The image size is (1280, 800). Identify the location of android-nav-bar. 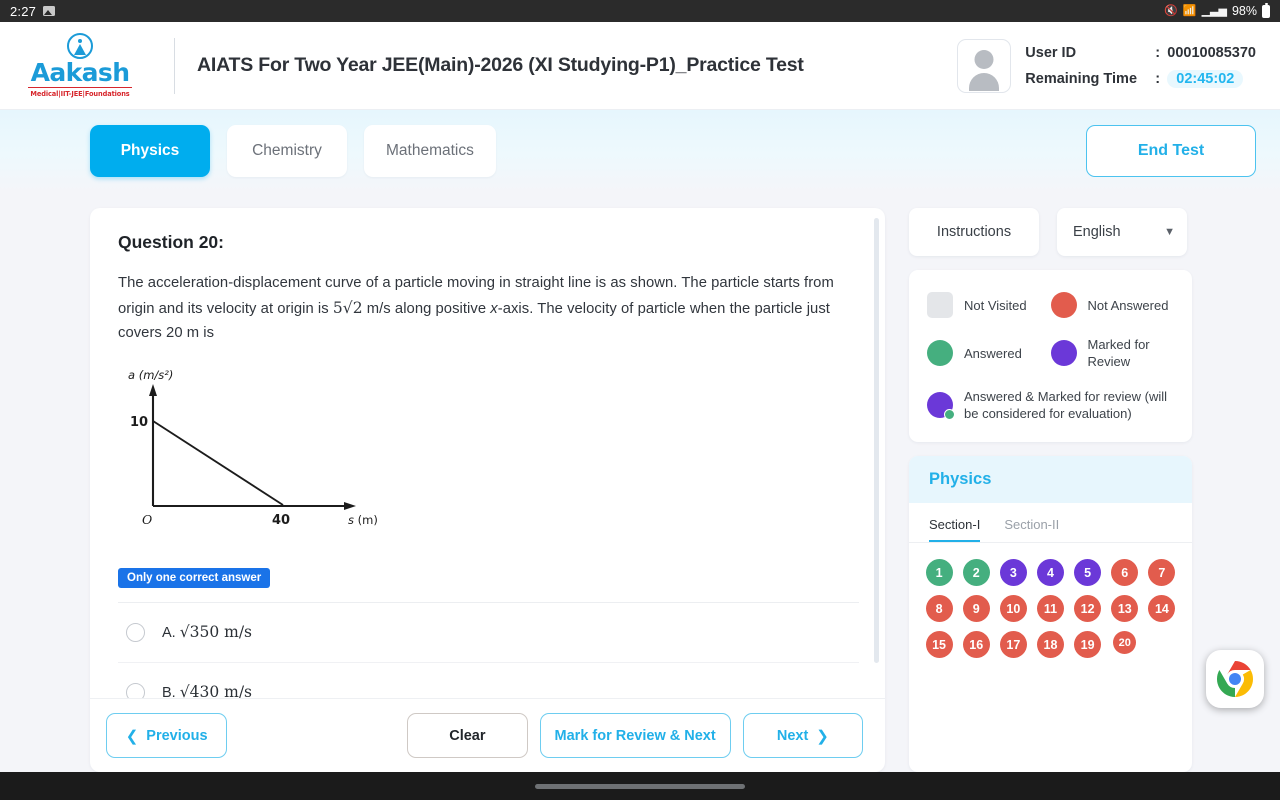
(640, 786).